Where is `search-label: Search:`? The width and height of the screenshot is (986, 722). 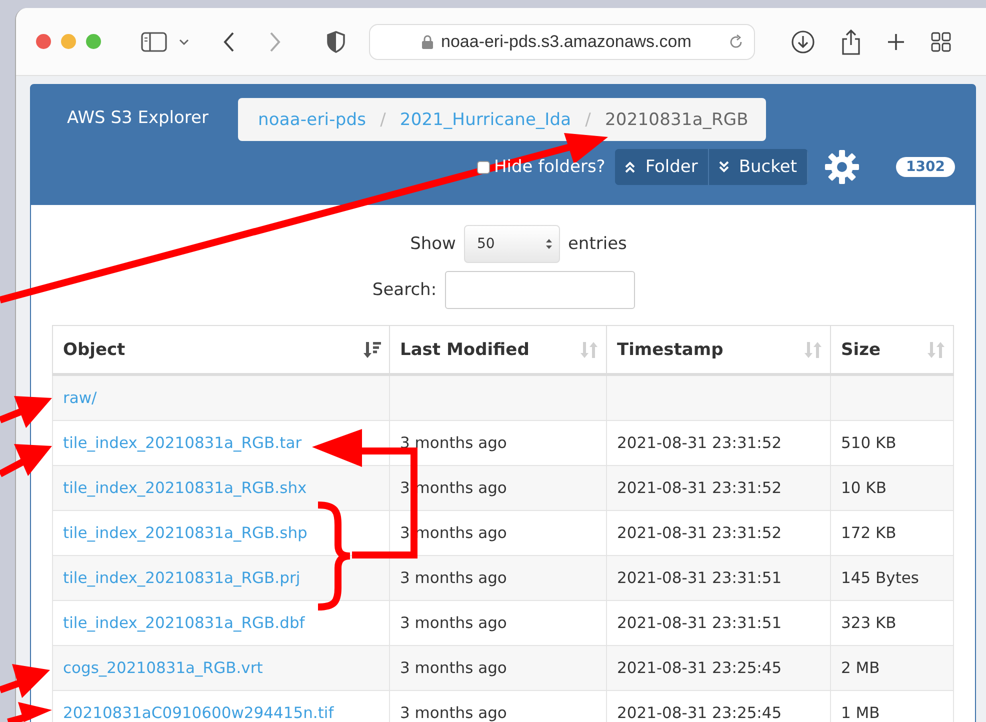
search-label: Search: is located at coordinates (404, 290).